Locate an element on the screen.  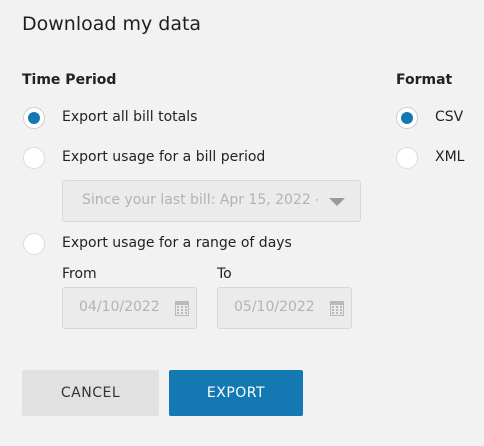
radio-format-csv is located at coordinates (407, 118).